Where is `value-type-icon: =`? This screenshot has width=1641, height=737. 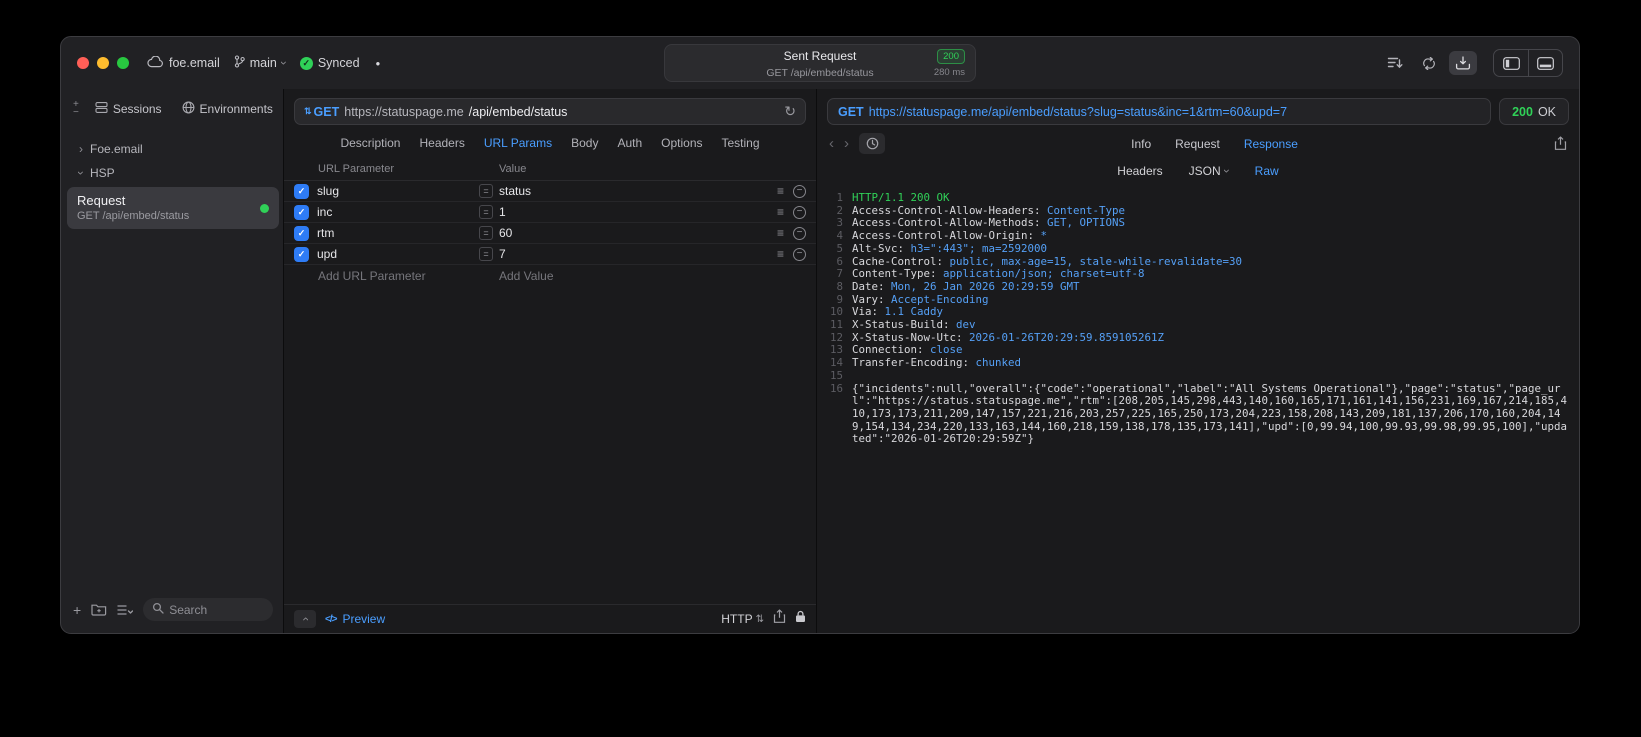 value-type-icon: = is located at coordinates (486, 212).